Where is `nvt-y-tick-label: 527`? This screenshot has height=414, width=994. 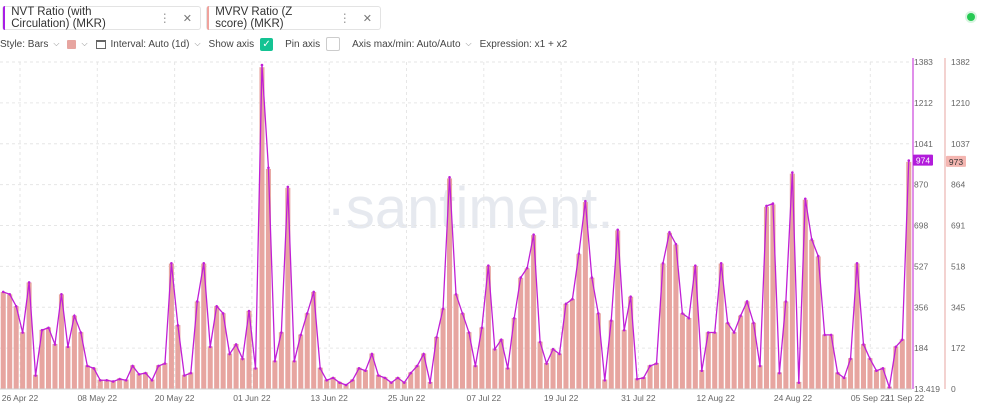
nvt-y-tick-label: 527 is located at coordinates (921, 266).